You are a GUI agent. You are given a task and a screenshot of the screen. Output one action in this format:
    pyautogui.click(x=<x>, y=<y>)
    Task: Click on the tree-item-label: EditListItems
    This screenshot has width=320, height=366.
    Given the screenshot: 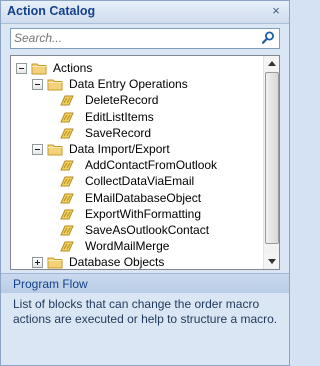 What is the action you would take?
    pyautogui.click(x=119, y=116)
    